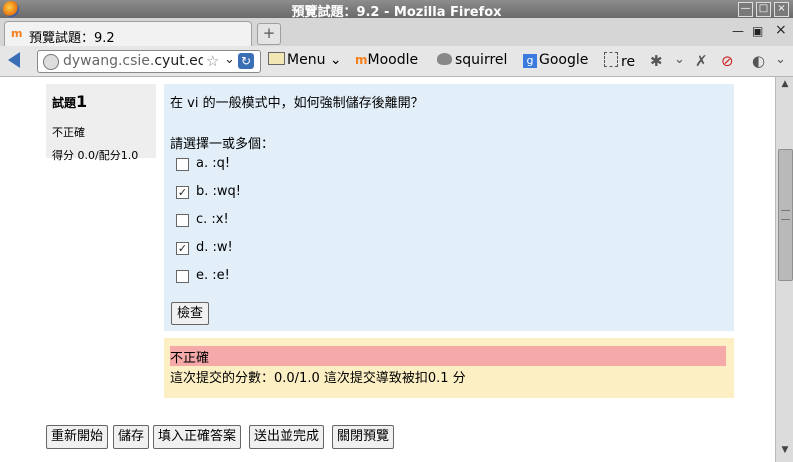 This screenshot has width=793, height=462. Describe the element at coordinates (214, 247) in the screenshot. I see `option-label: d. :w!` at that location.